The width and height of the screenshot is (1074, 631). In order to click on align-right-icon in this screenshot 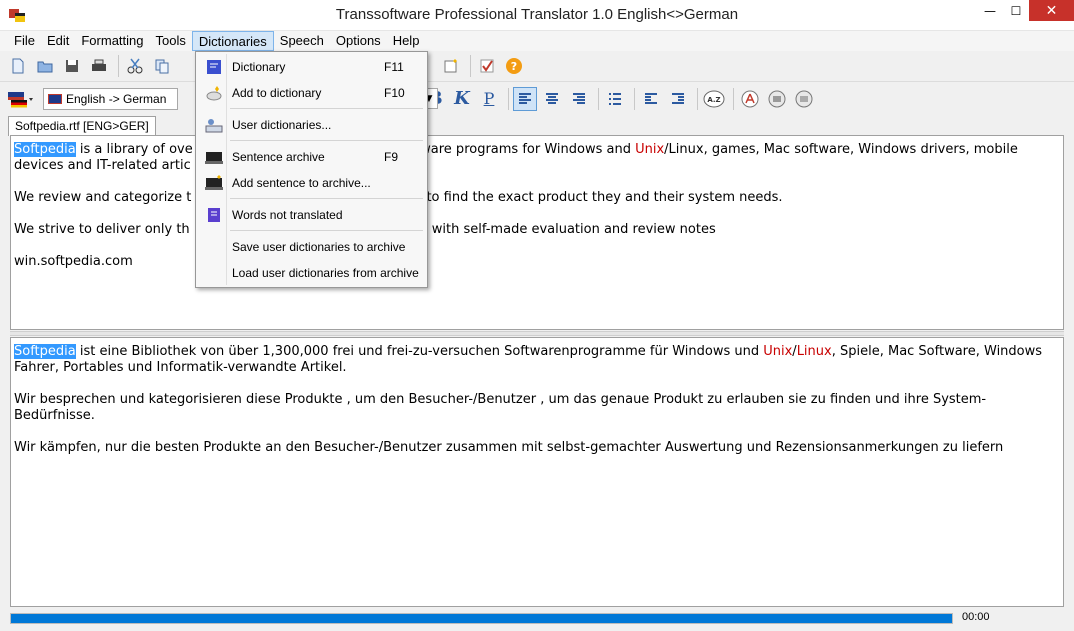, I will do `click(579, 99)`.